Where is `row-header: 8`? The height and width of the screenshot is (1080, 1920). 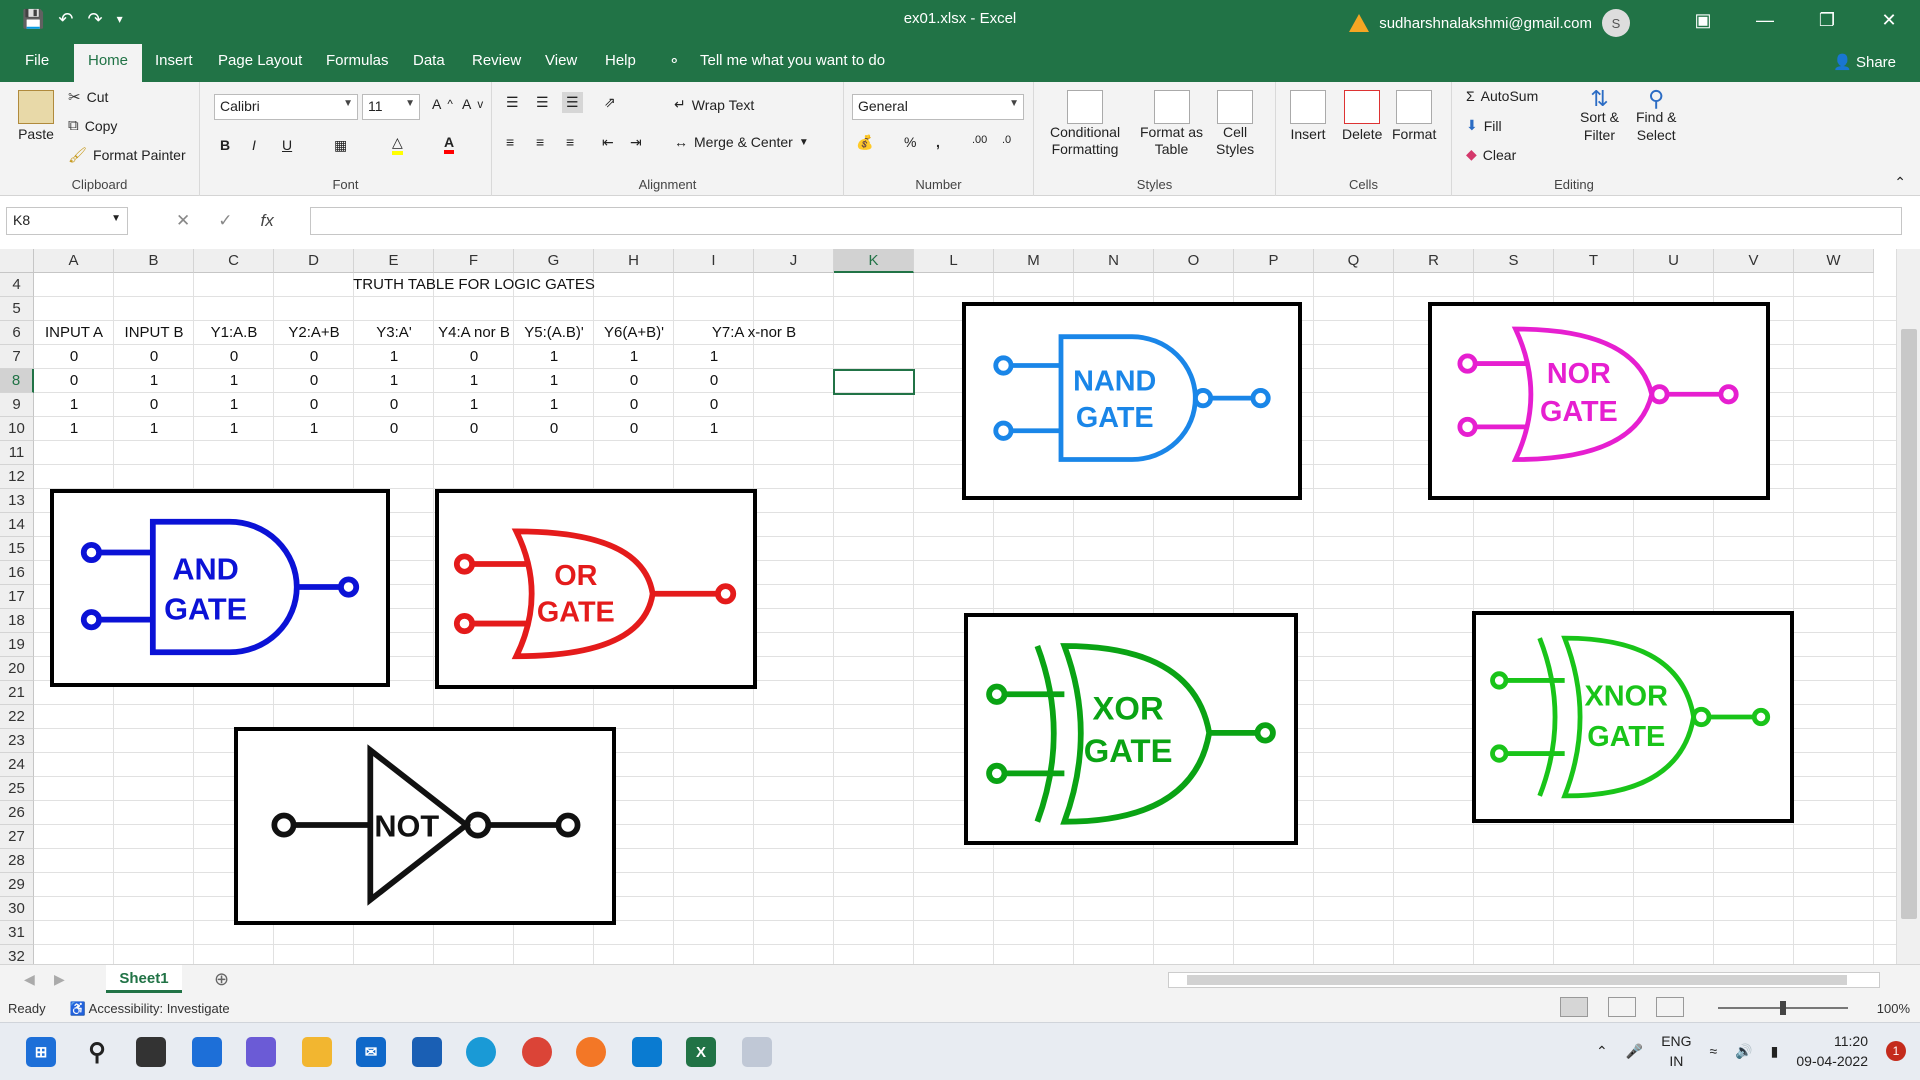
row-header: 8 is located at coordinates (17, 381).